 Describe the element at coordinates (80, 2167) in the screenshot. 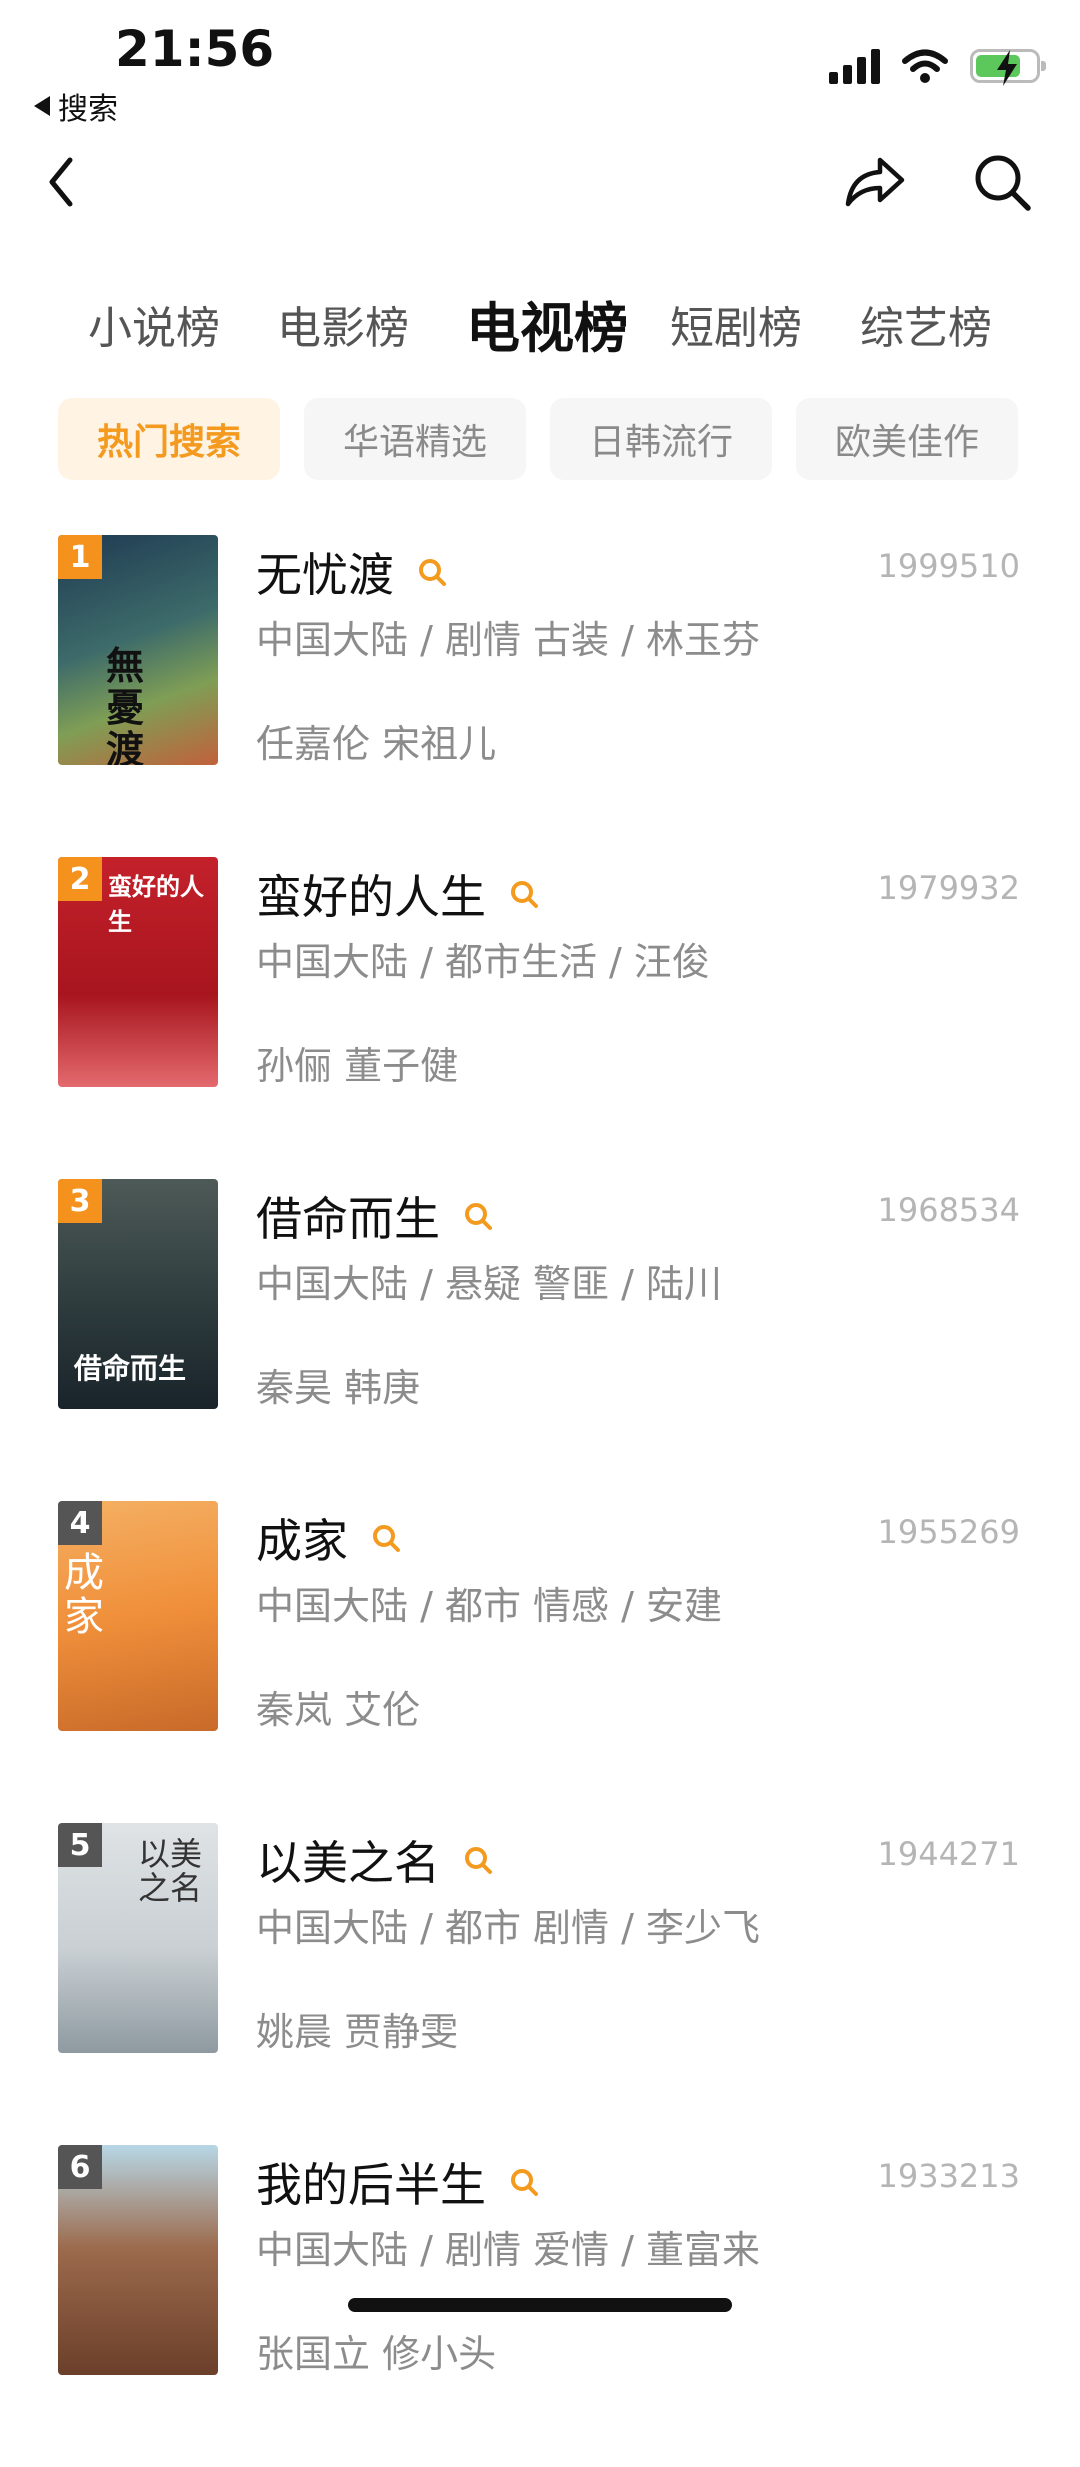

I see `rank-badge: 6` at that location.